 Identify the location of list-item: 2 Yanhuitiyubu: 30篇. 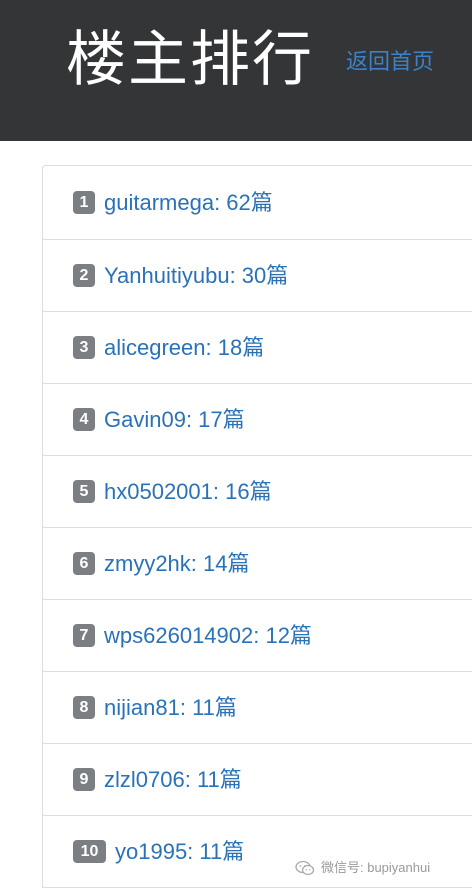
(257, 275).